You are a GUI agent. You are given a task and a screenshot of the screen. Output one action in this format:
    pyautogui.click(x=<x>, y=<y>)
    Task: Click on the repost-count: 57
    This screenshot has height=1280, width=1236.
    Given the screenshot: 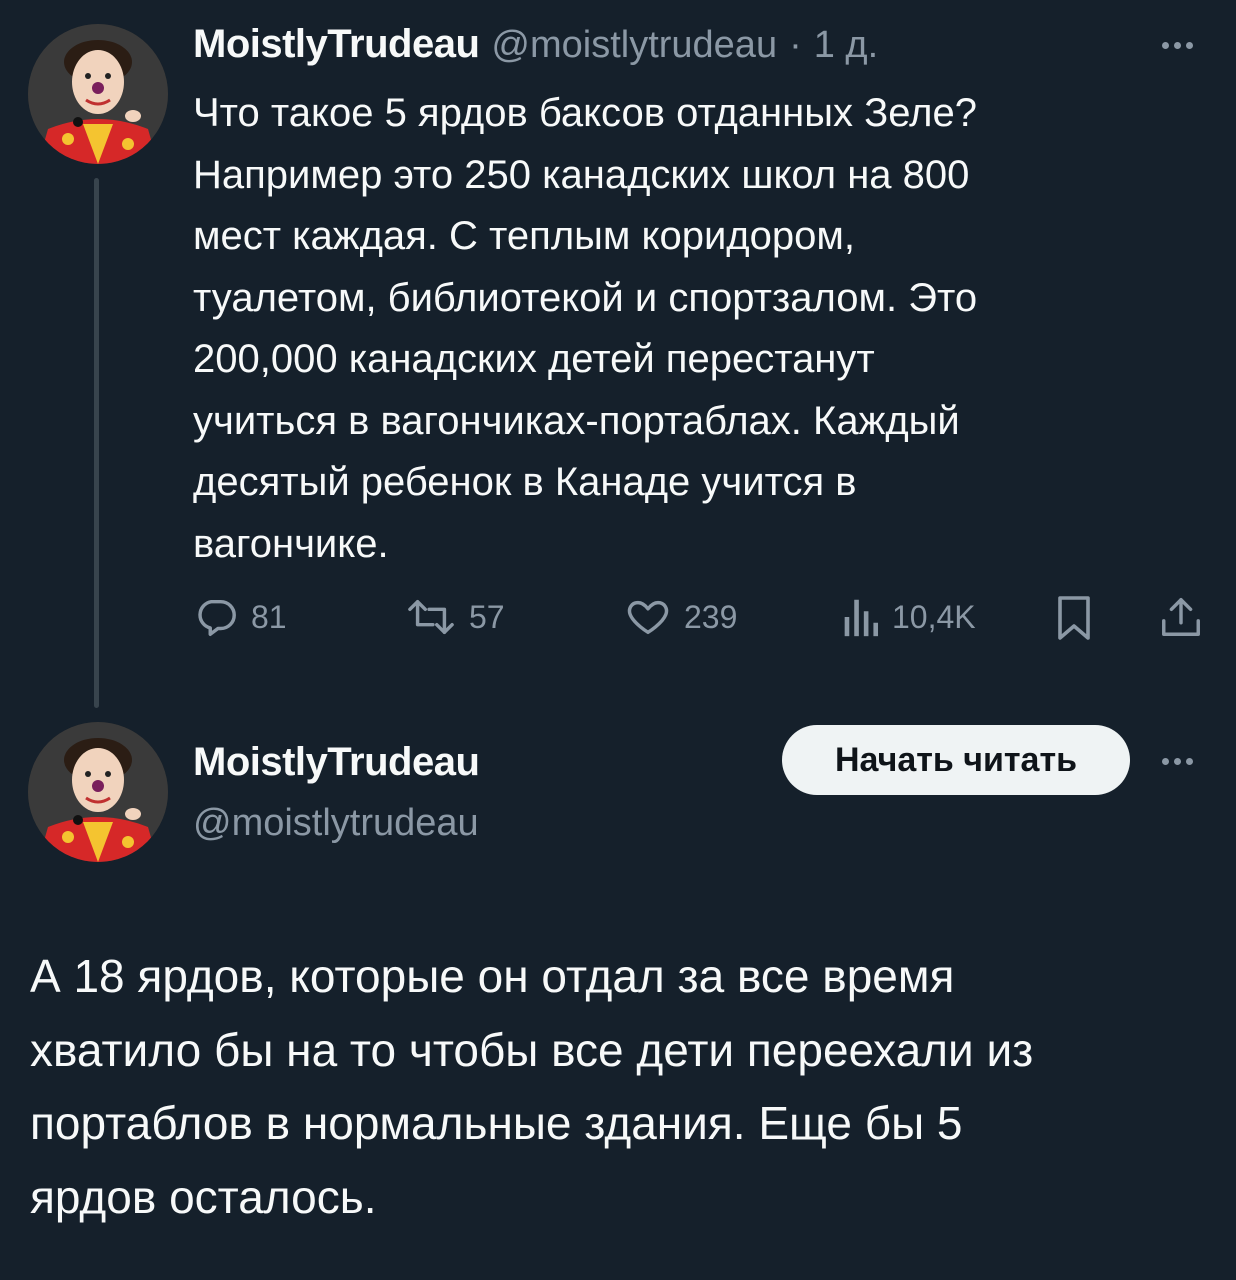 What is the action you would take?
    pyautogui.click(x=487, y=616)
    